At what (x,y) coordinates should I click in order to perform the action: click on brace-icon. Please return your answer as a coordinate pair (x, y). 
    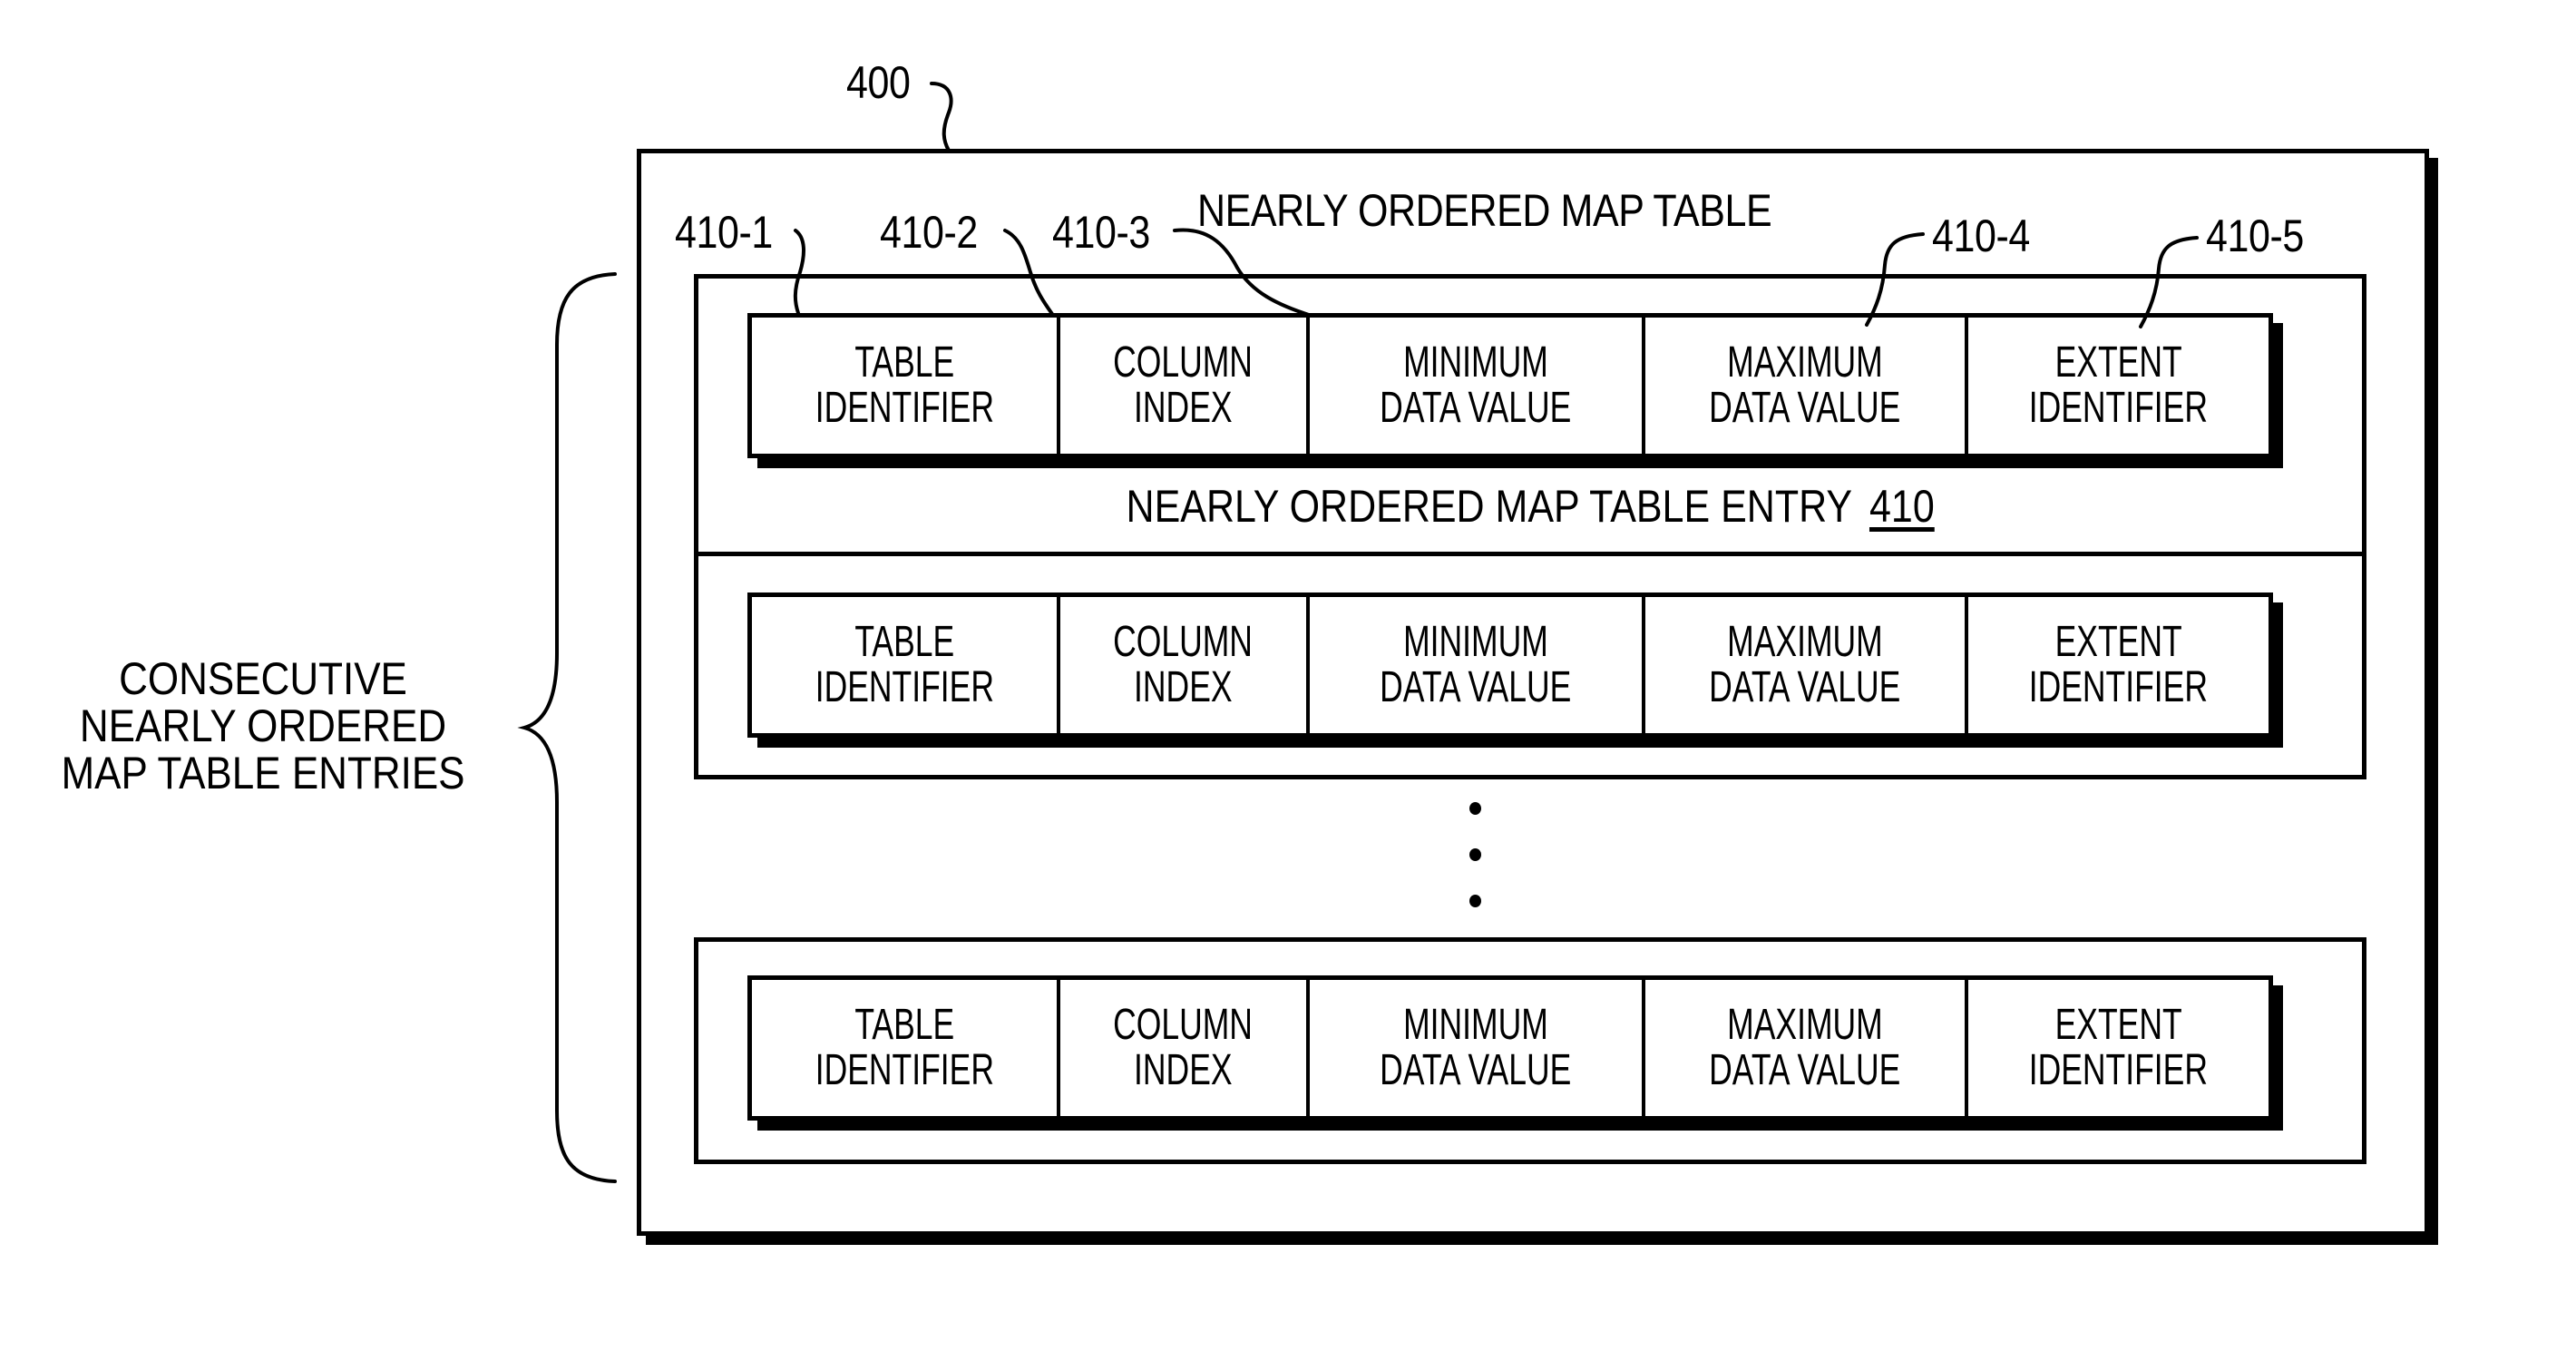
    Looking at the image, I should click on (567, 727).